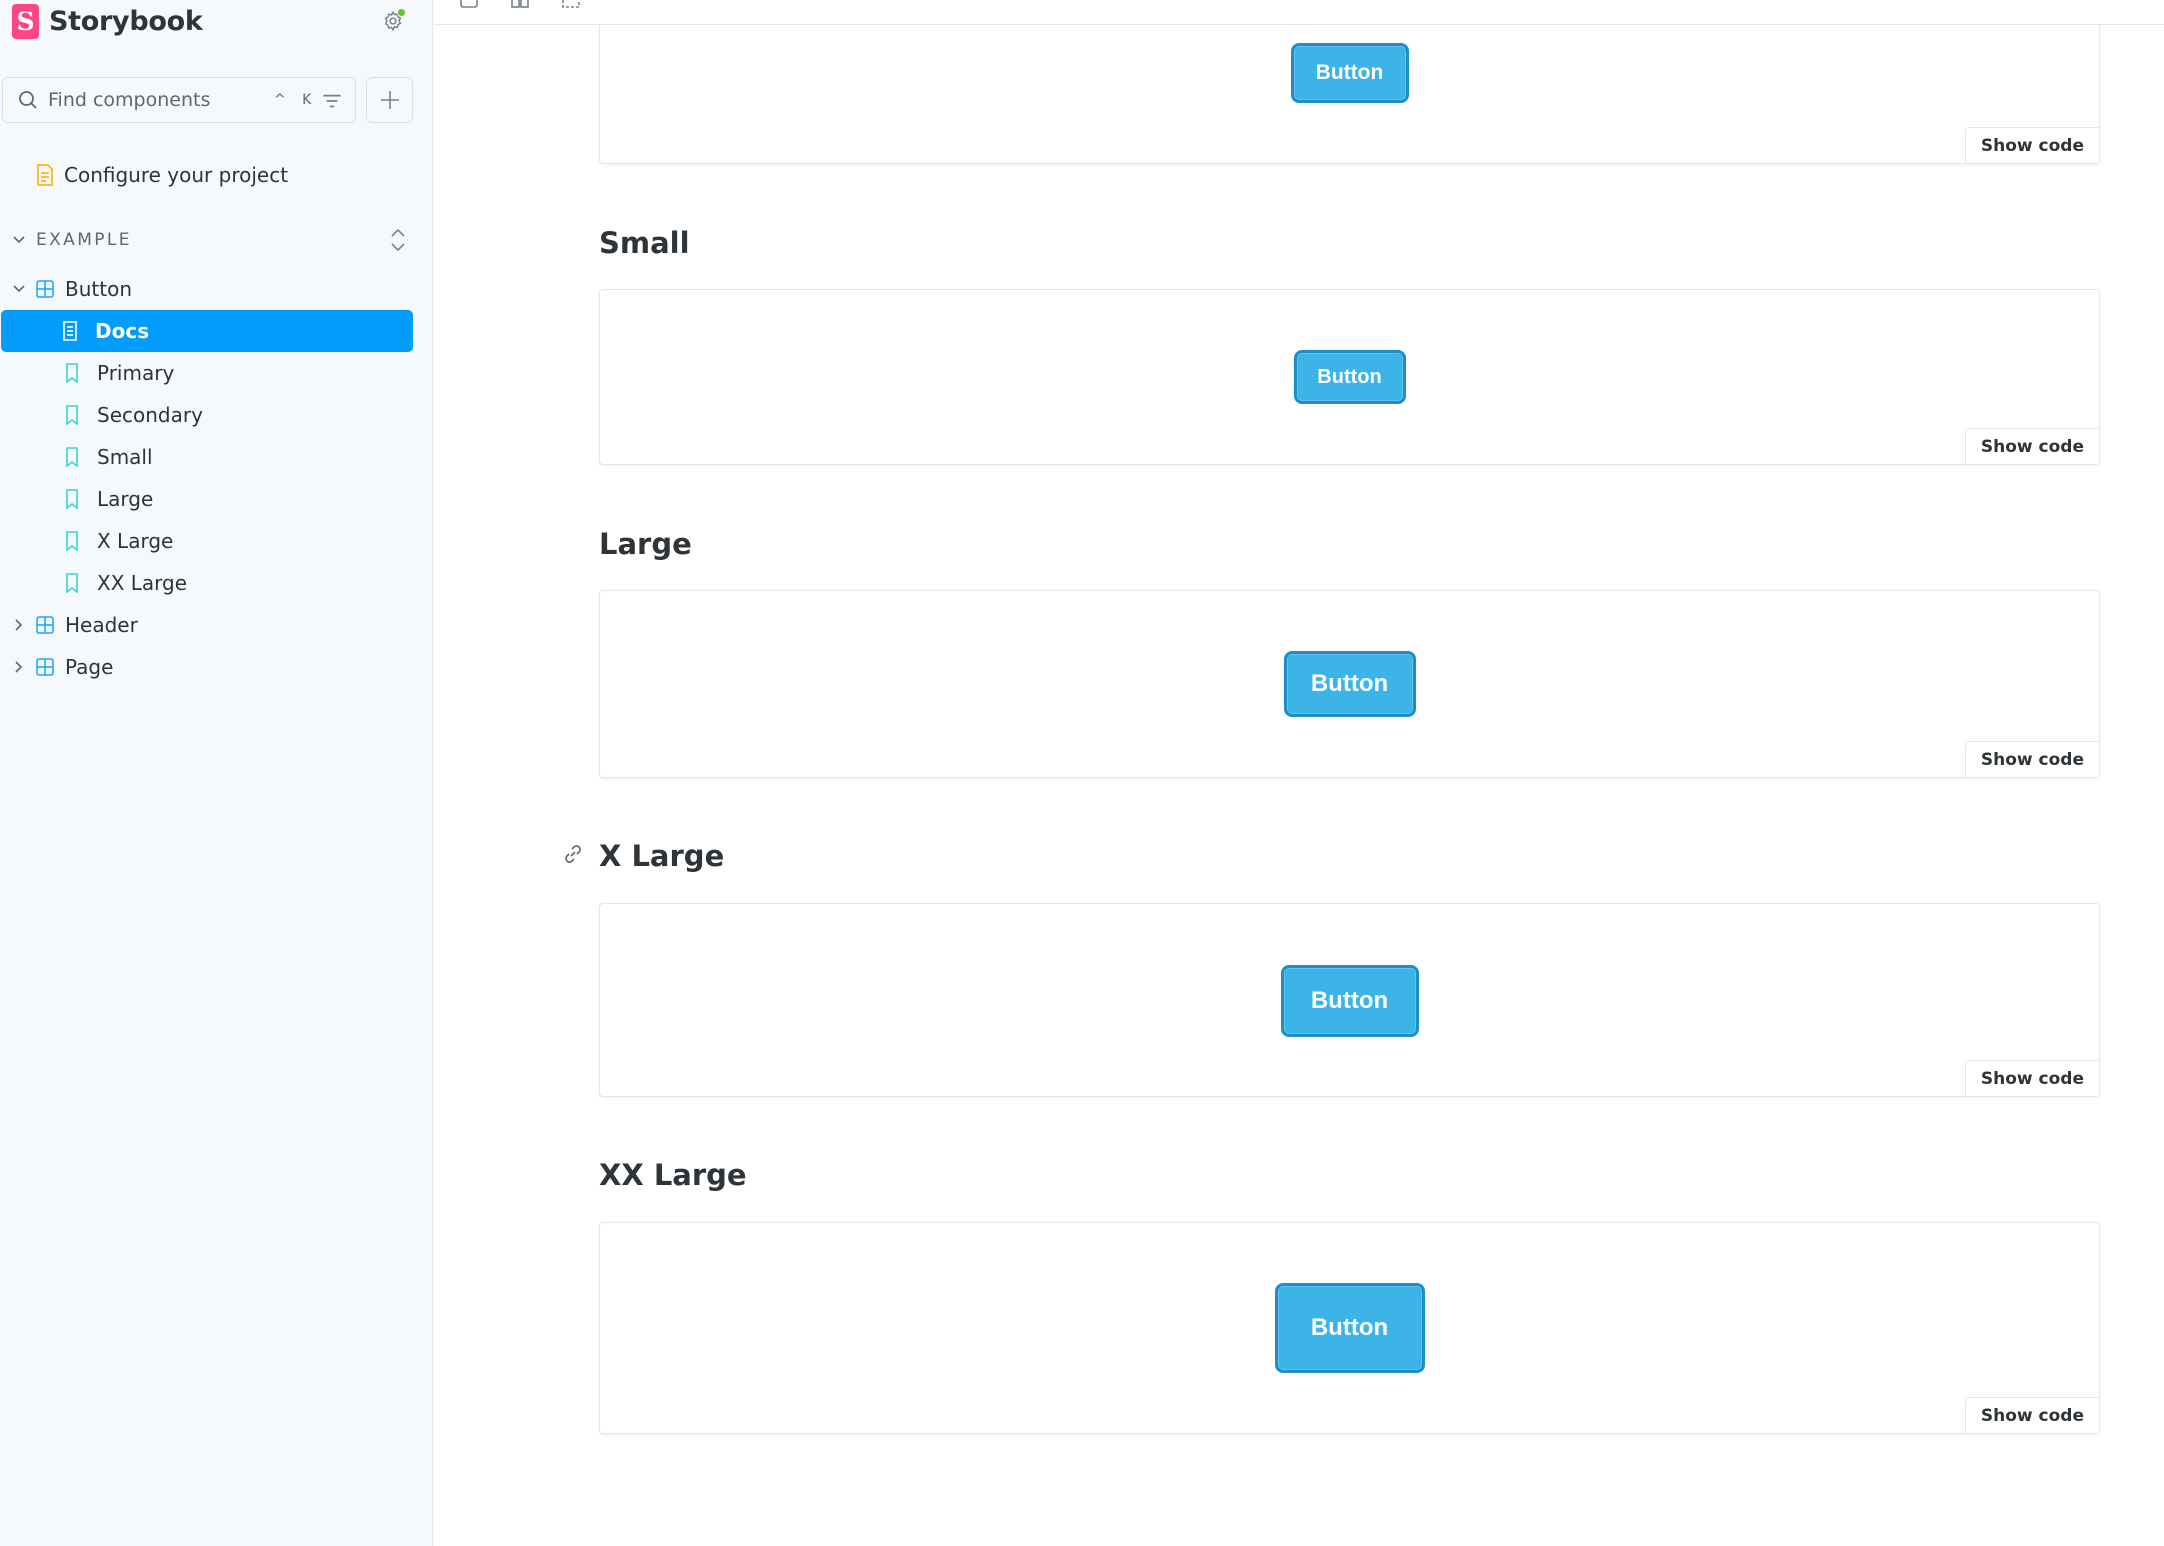 The height and width of the screenshot is (1546, 2164). I want to click on sidebar-item-label: X Large, so click(135, 541).